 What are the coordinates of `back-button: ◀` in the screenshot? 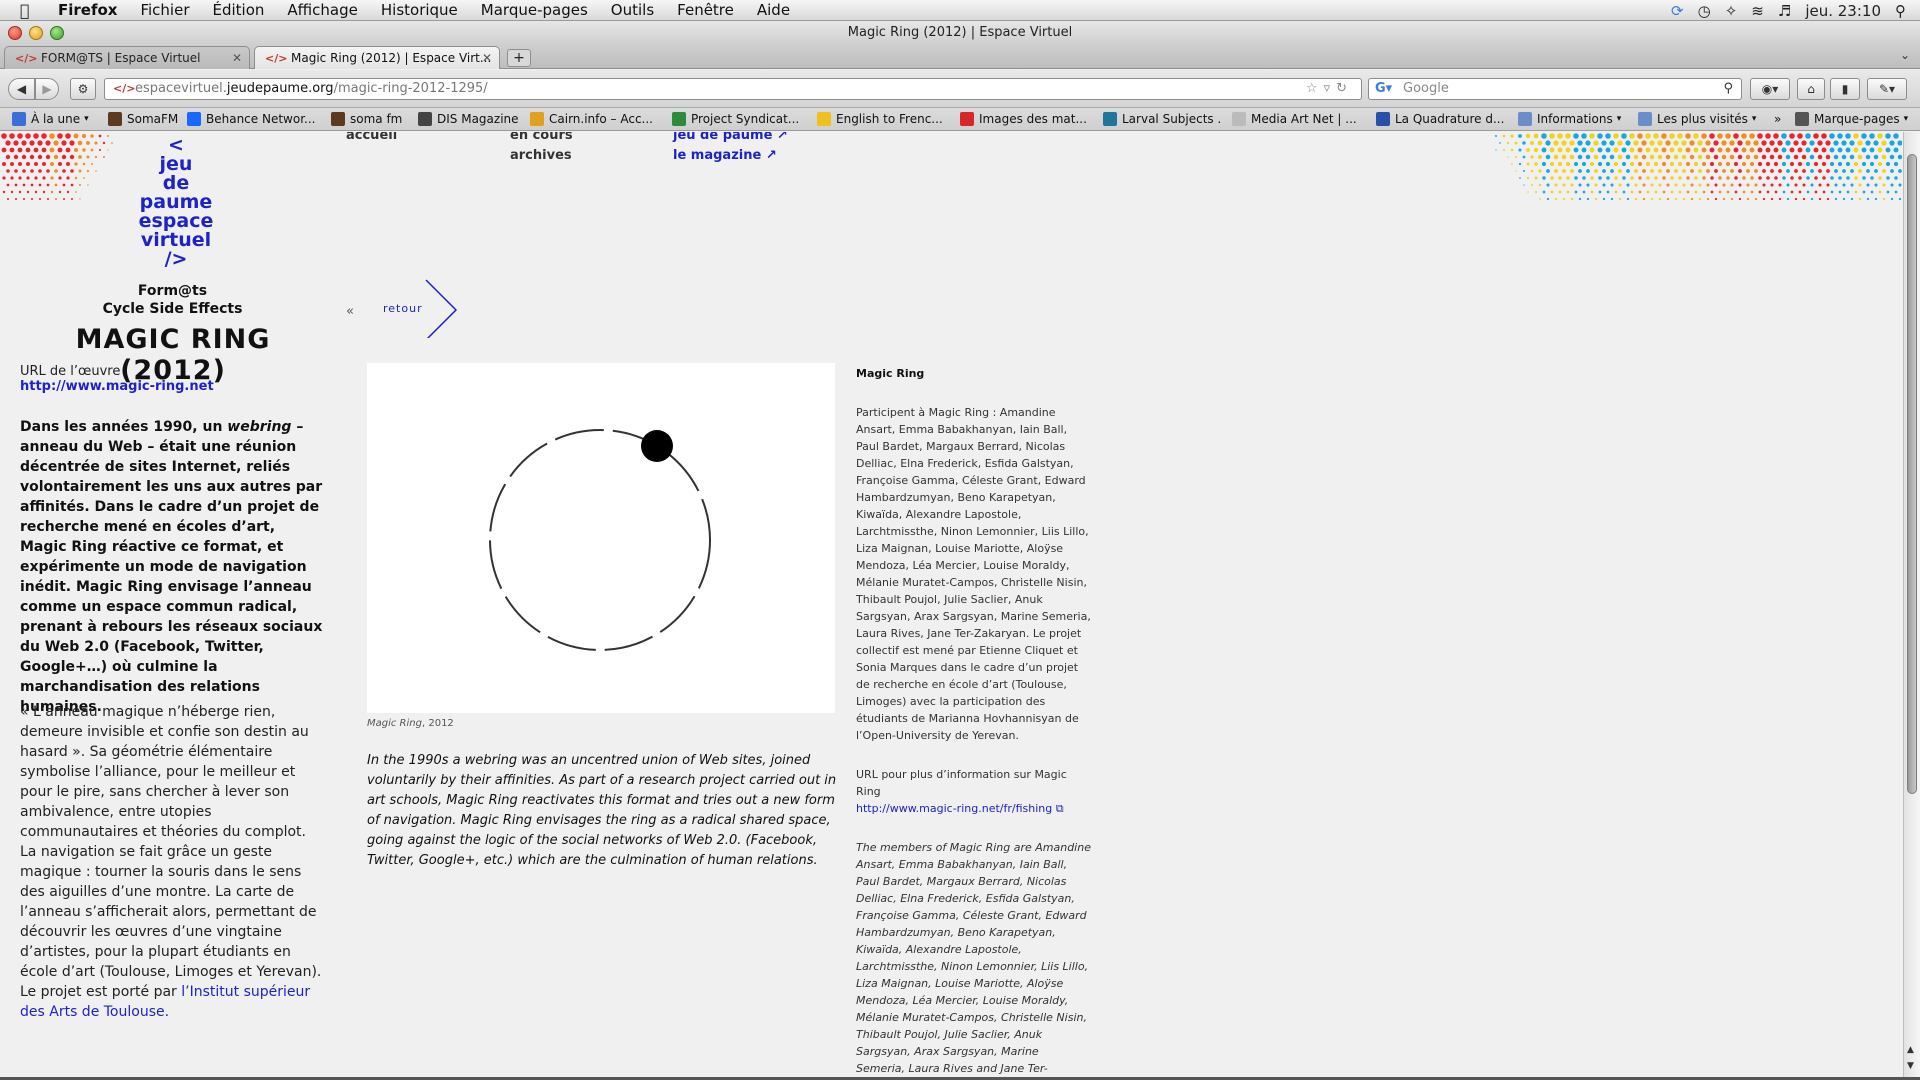 It's located at (21, 89).